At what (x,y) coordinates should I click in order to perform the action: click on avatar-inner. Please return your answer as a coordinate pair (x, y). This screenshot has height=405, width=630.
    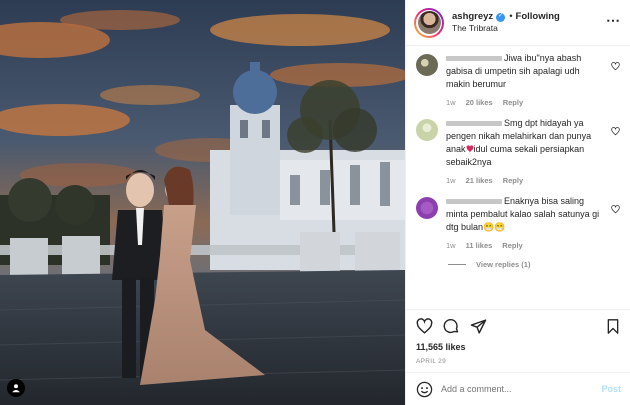
    Looking at the image, I should click on (429, 22).